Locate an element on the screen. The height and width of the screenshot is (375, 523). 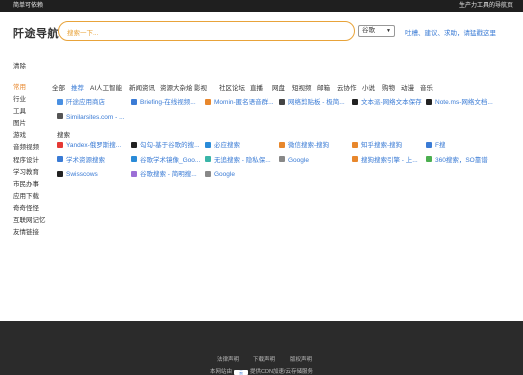
tab: 云协作 is located at coordinates (347, 87).